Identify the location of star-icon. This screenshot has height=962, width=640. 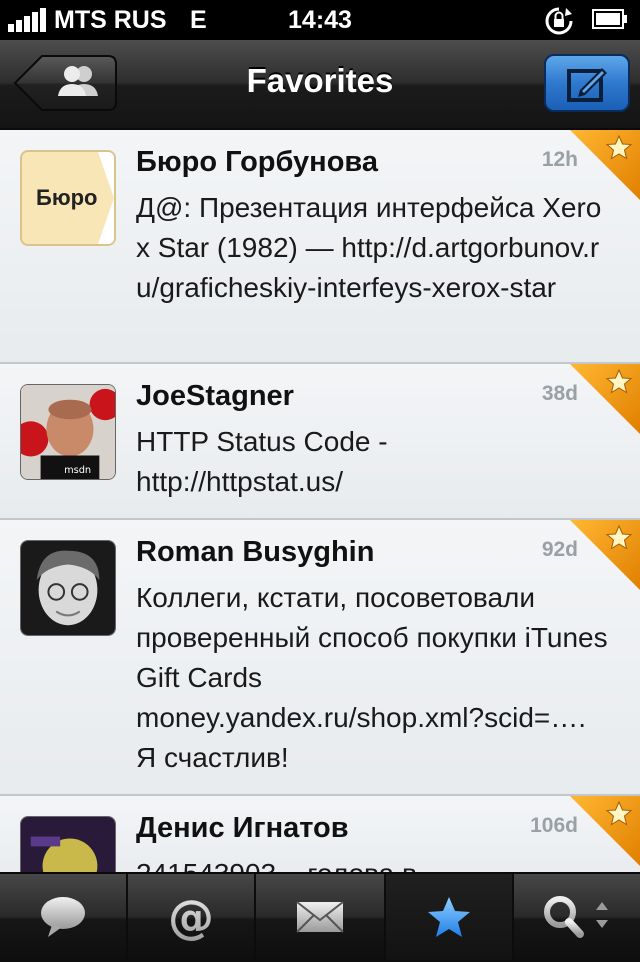
(449, 917).